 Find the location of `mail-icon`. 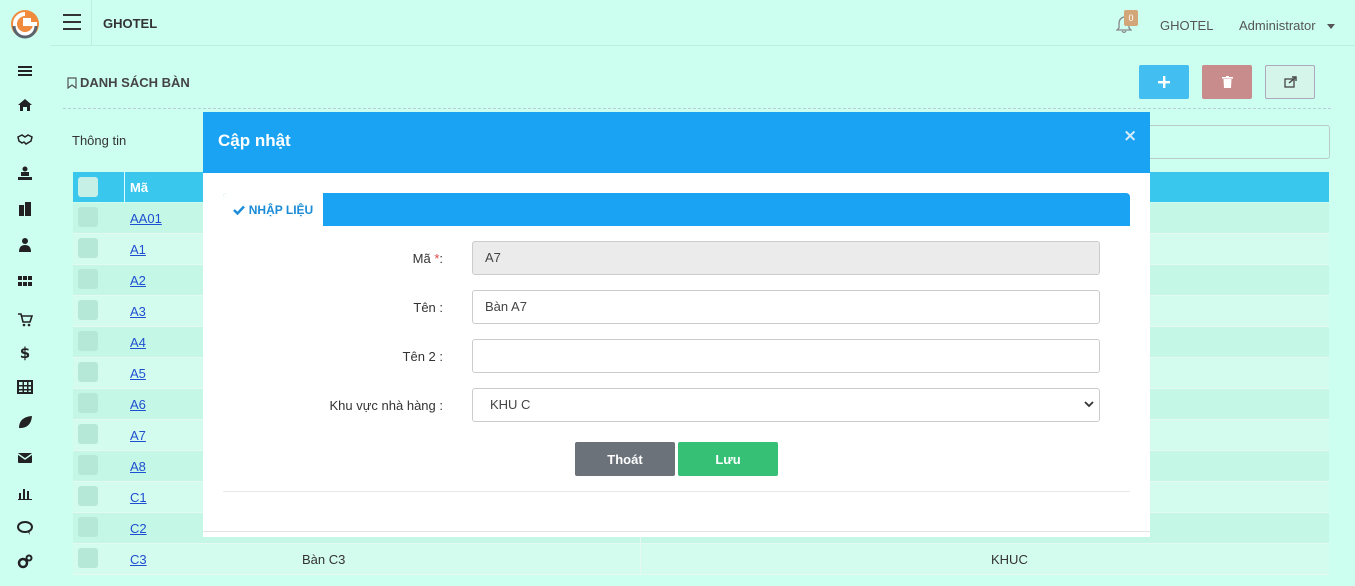

mail-icon is located at coordinates (25, 458).